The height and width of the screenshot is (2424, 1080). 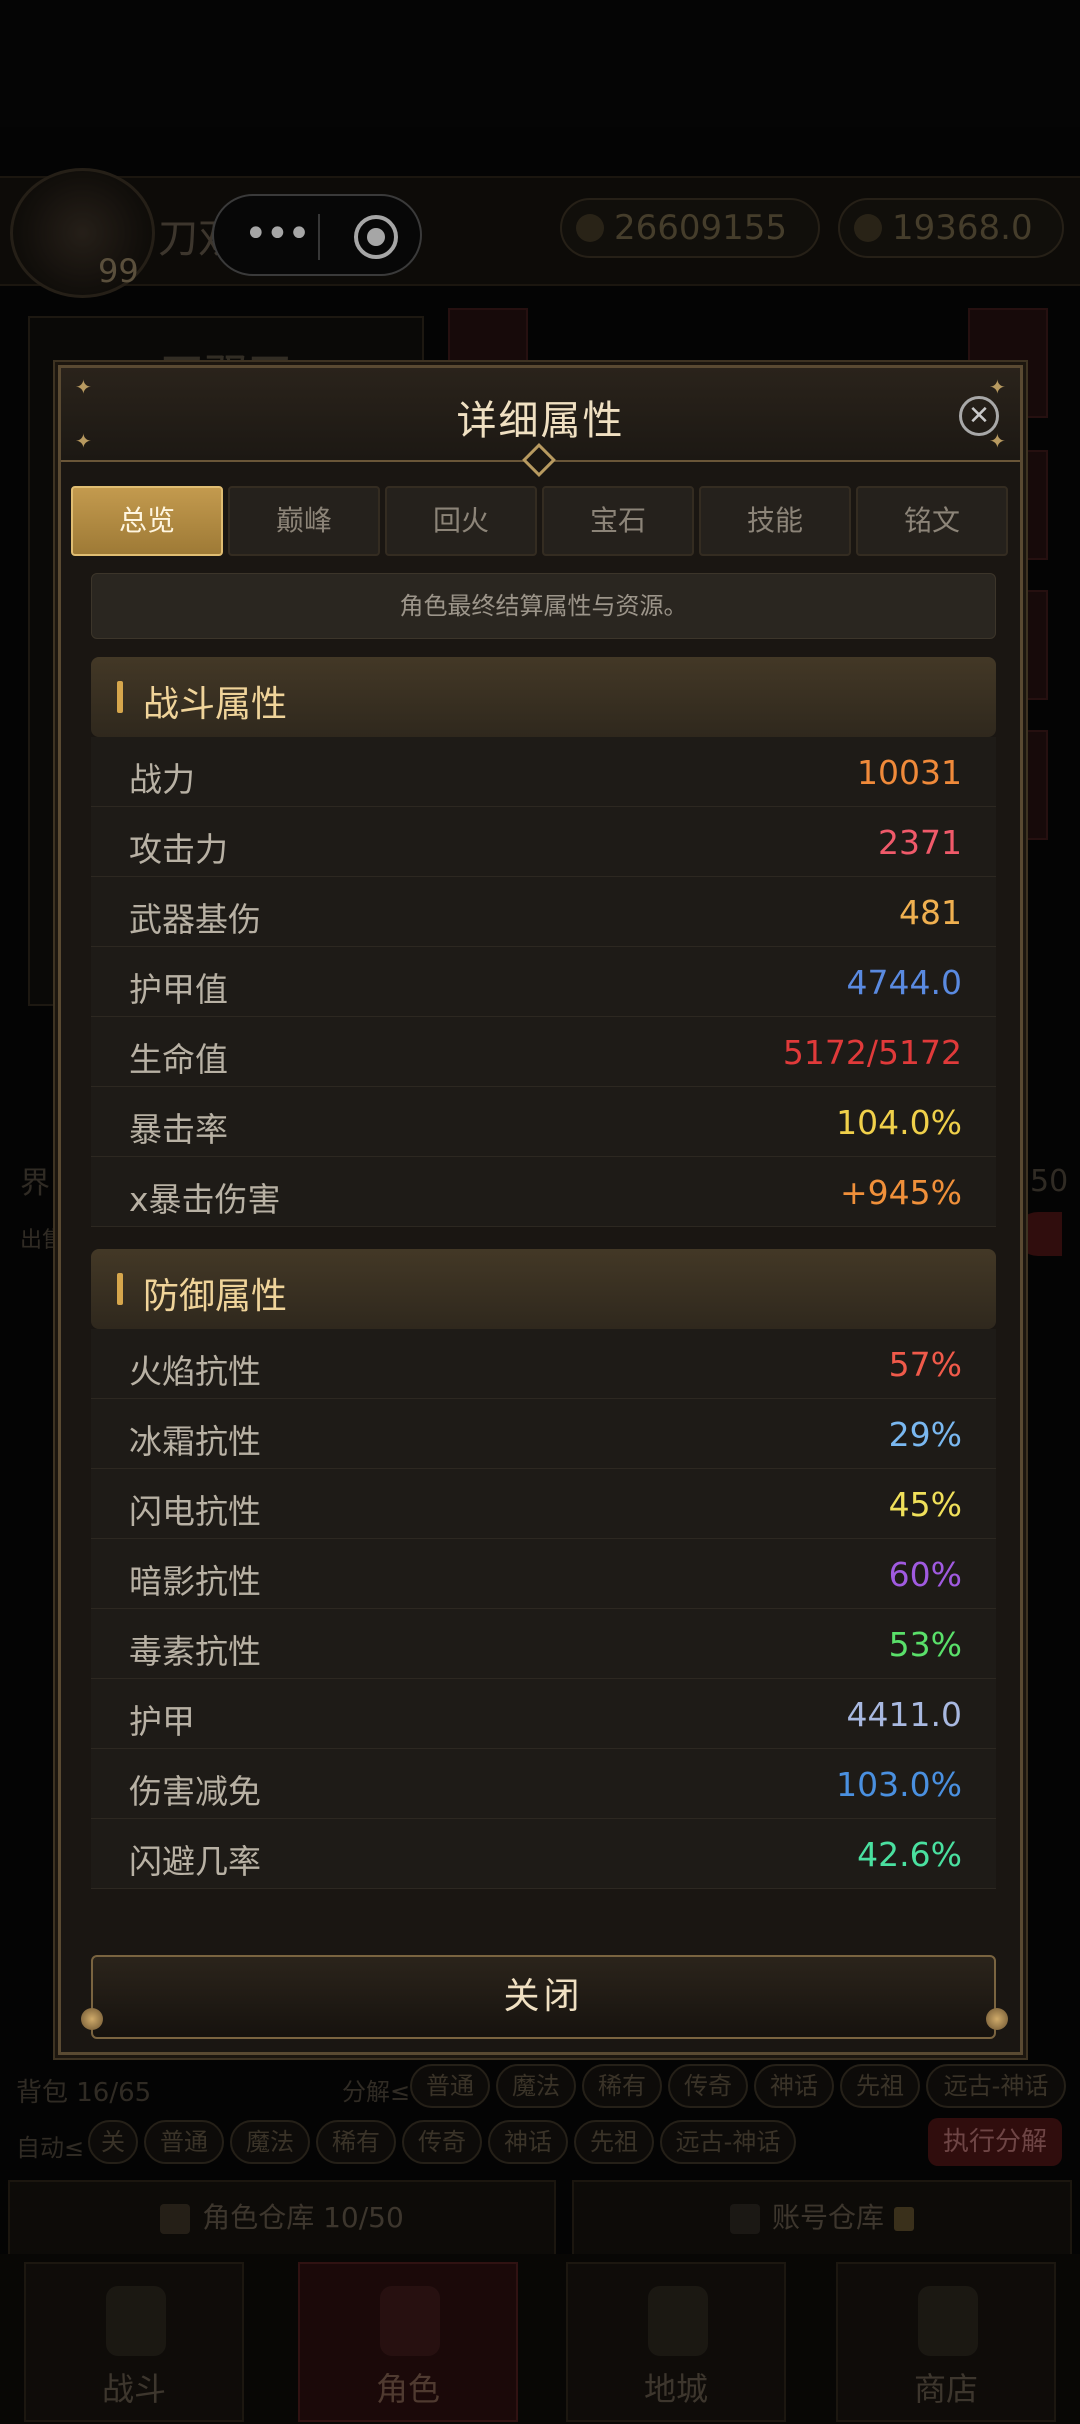 I want to click on tab-0: 总览, so click(x=147, y=521).